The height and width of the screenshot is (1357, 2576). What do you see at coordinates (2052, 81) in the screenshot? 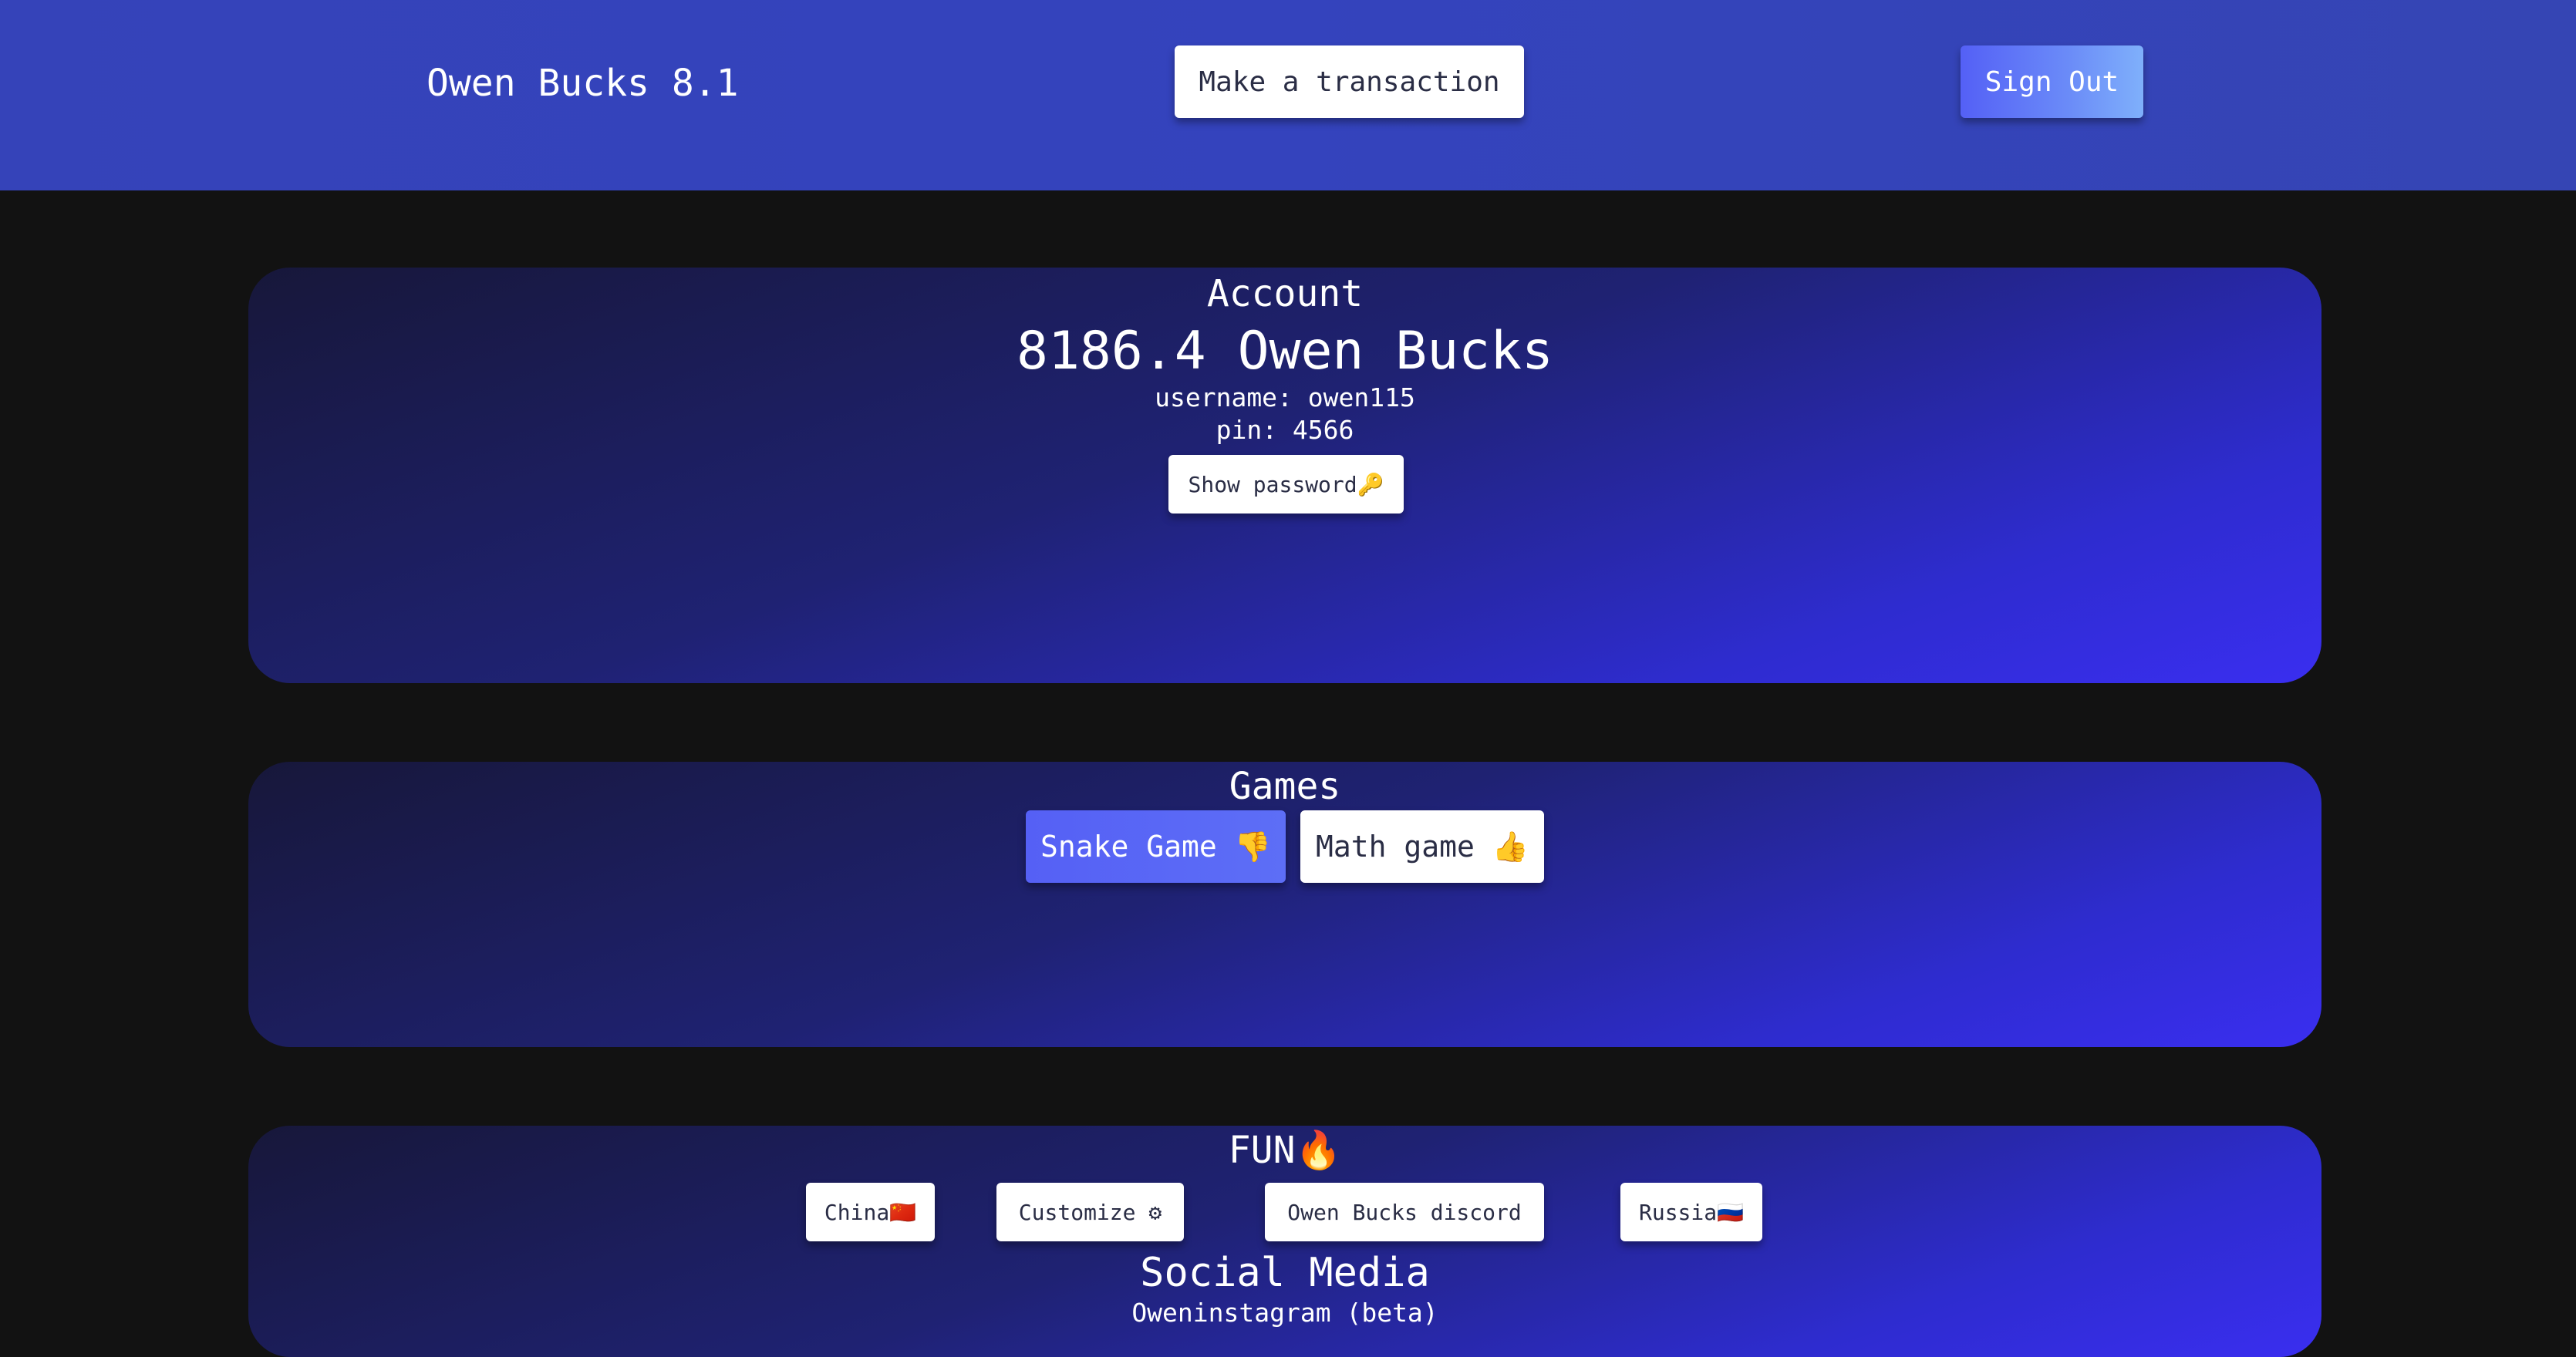
I see `sign-out-button: Sign Out` at bounding box center [2052, 81].